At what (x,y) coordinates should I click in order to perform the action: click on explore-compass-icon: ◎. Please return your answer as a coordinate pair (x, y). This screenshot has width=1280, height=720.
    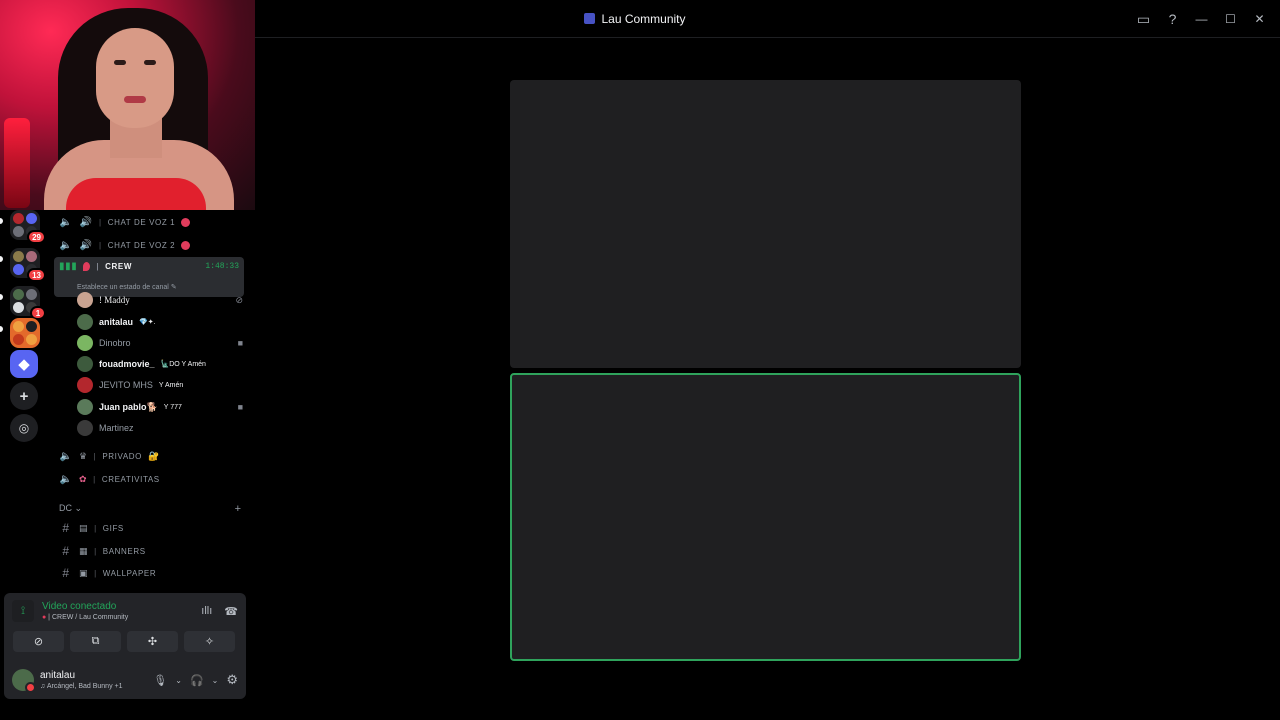
    Looking at the image, I should click on (24, 428).